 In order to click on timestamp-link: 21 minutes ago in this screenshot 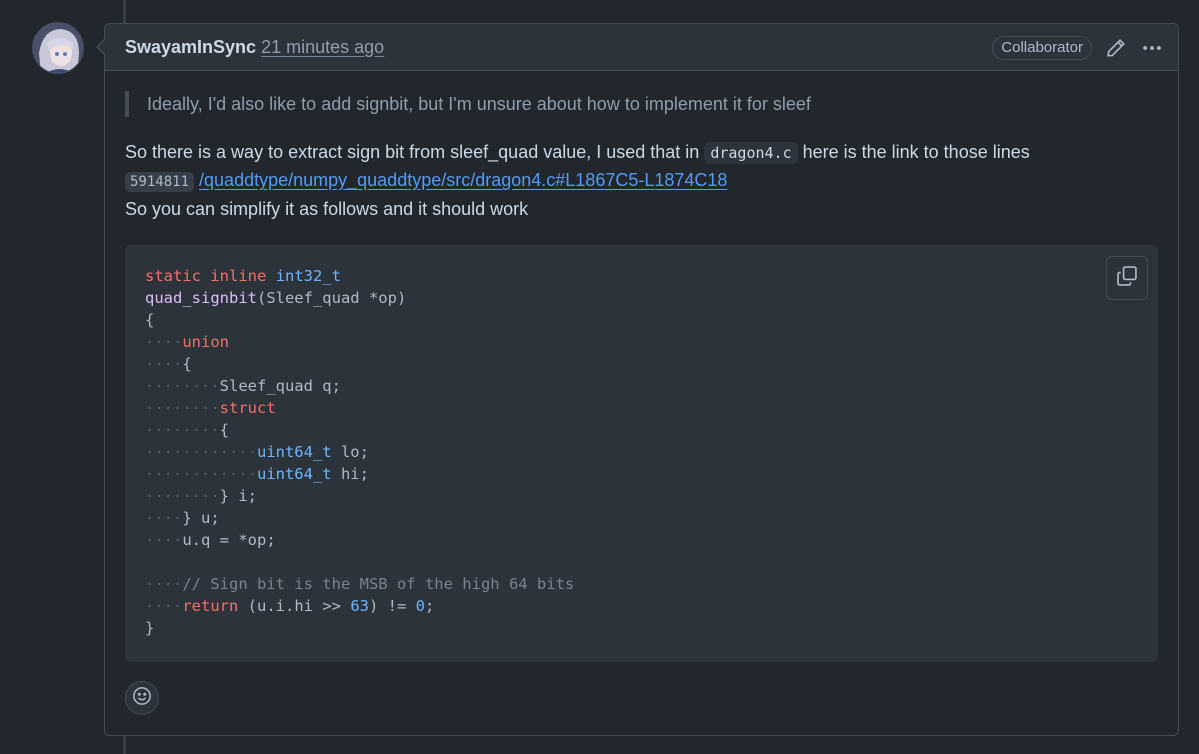, I will do `click(322, 47)`.